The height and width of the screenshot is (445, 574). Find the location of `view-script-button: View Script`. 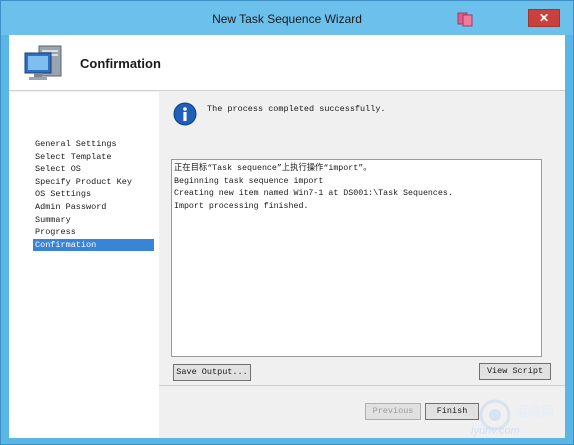

view-script-button: View Script is located at coordinates (515, 371).